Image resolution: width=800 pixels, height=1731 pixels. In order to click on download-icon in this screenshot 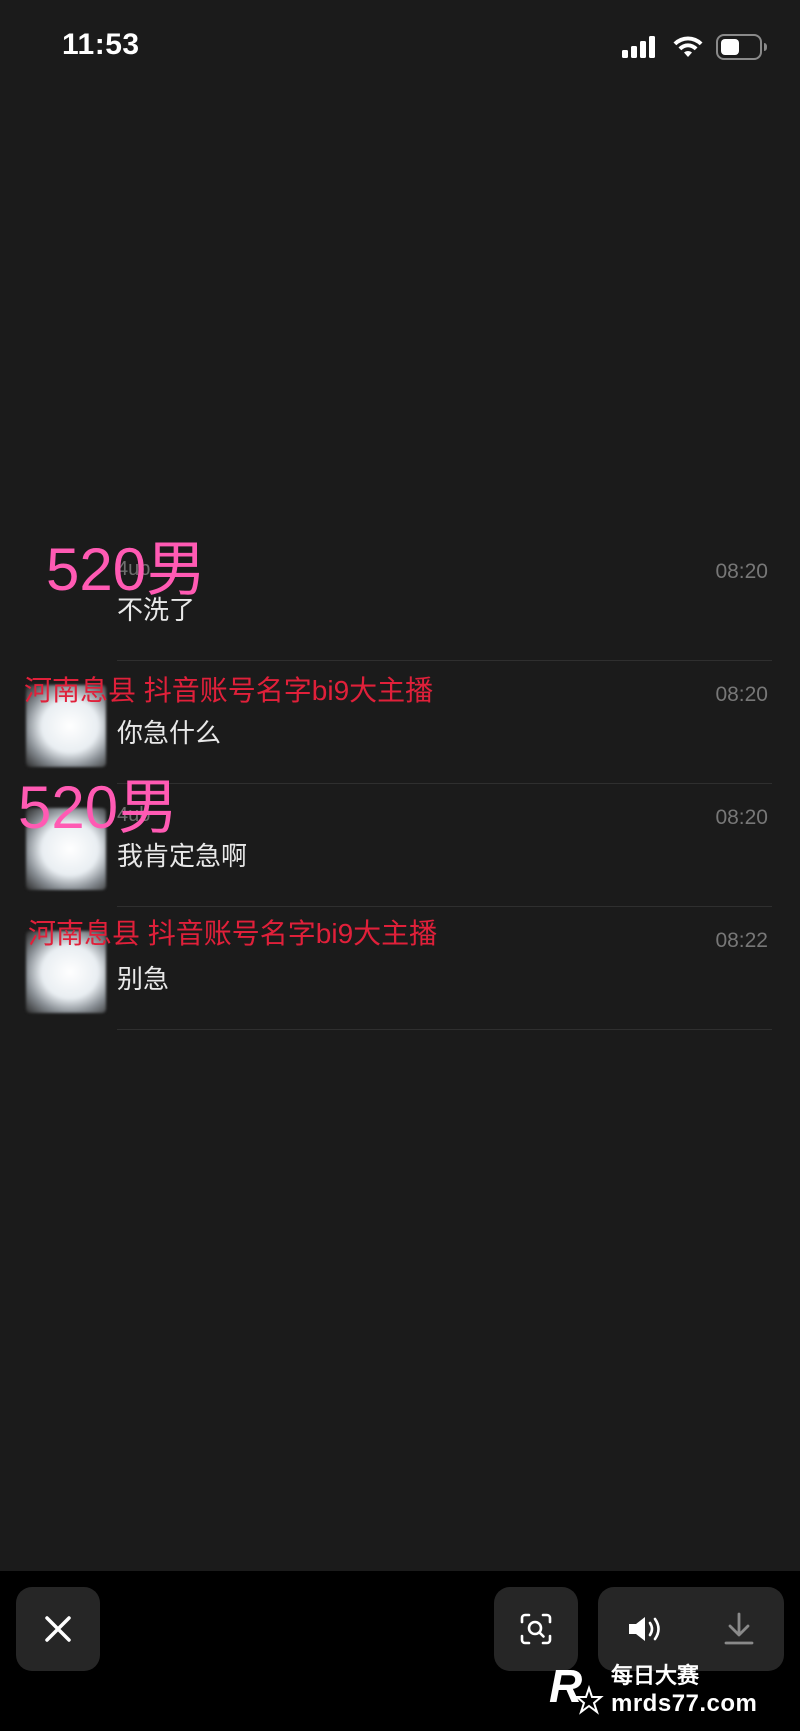, I will do `click(739, 1629)`.